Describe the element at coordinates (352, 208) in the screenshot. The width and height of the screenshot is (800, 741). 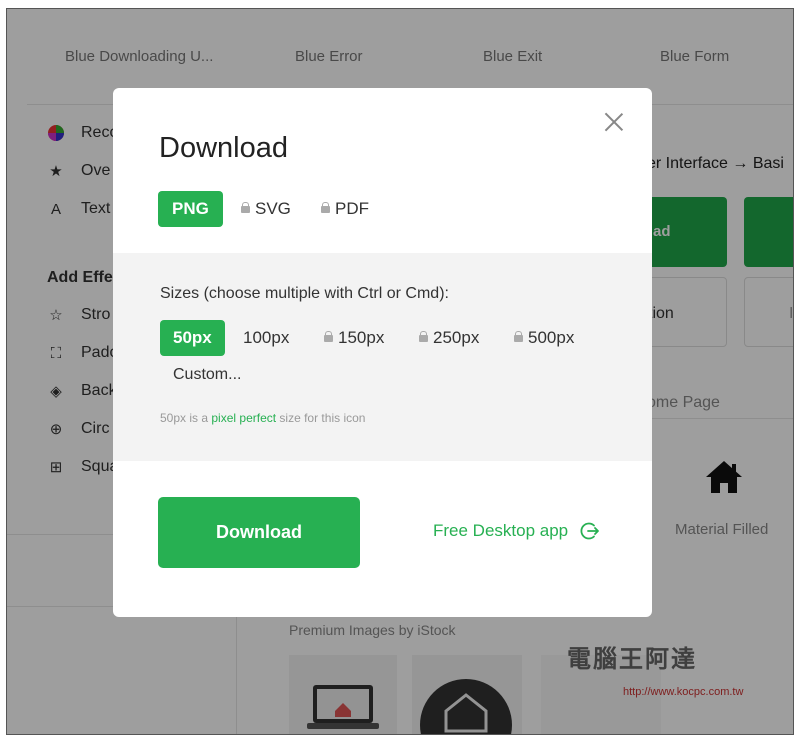
I see `format-label: PDF` at that location.